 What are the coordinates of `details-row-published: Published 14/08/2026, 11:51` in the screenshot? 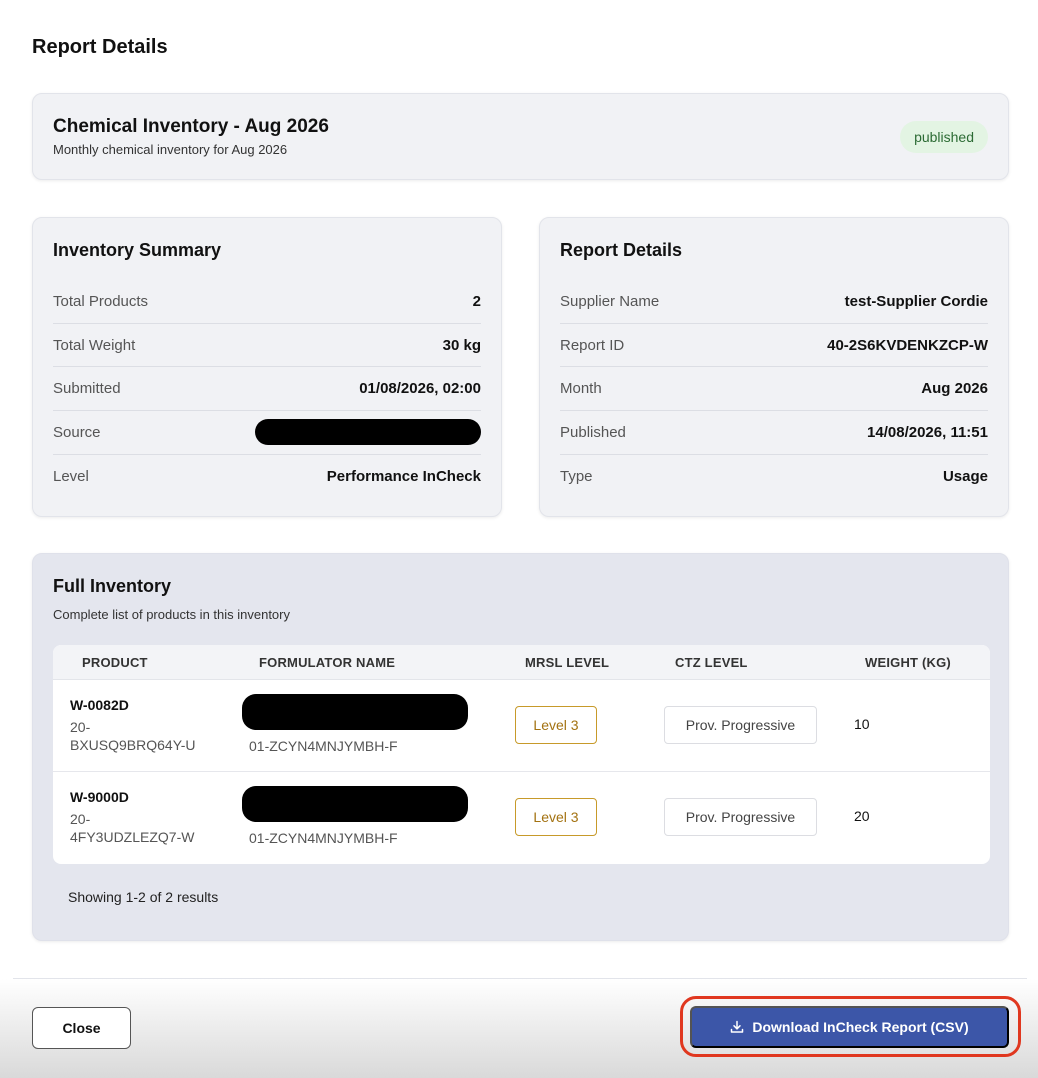 It's located at (774, 433).